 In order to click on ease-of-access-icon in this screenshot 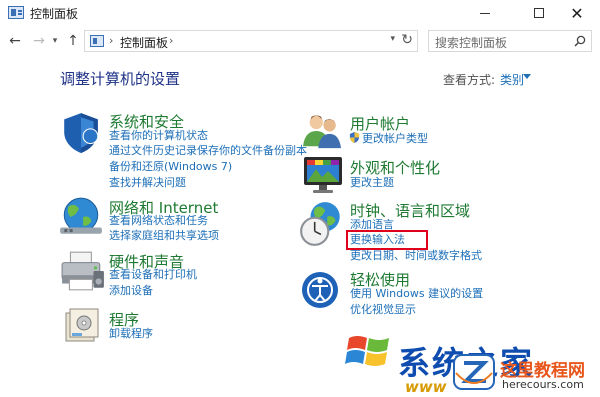, I will do `click(320, 290)`.